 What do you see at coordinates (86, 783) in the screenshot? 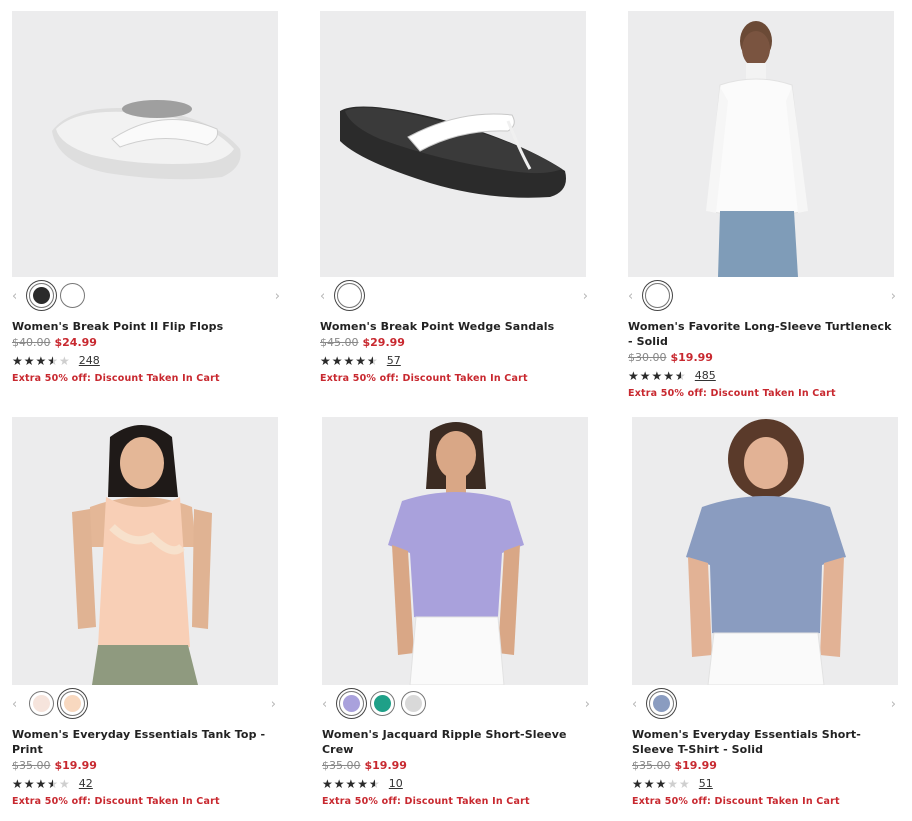
I see `review-count-link: 42` at bounding box center [86, 783].